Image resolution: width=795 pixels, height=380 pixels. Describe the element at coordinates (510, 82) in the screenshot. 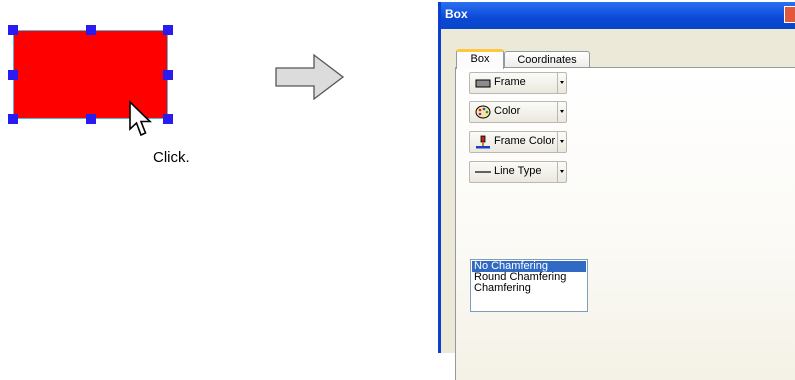

I see `frame-label: Frame` at that location.